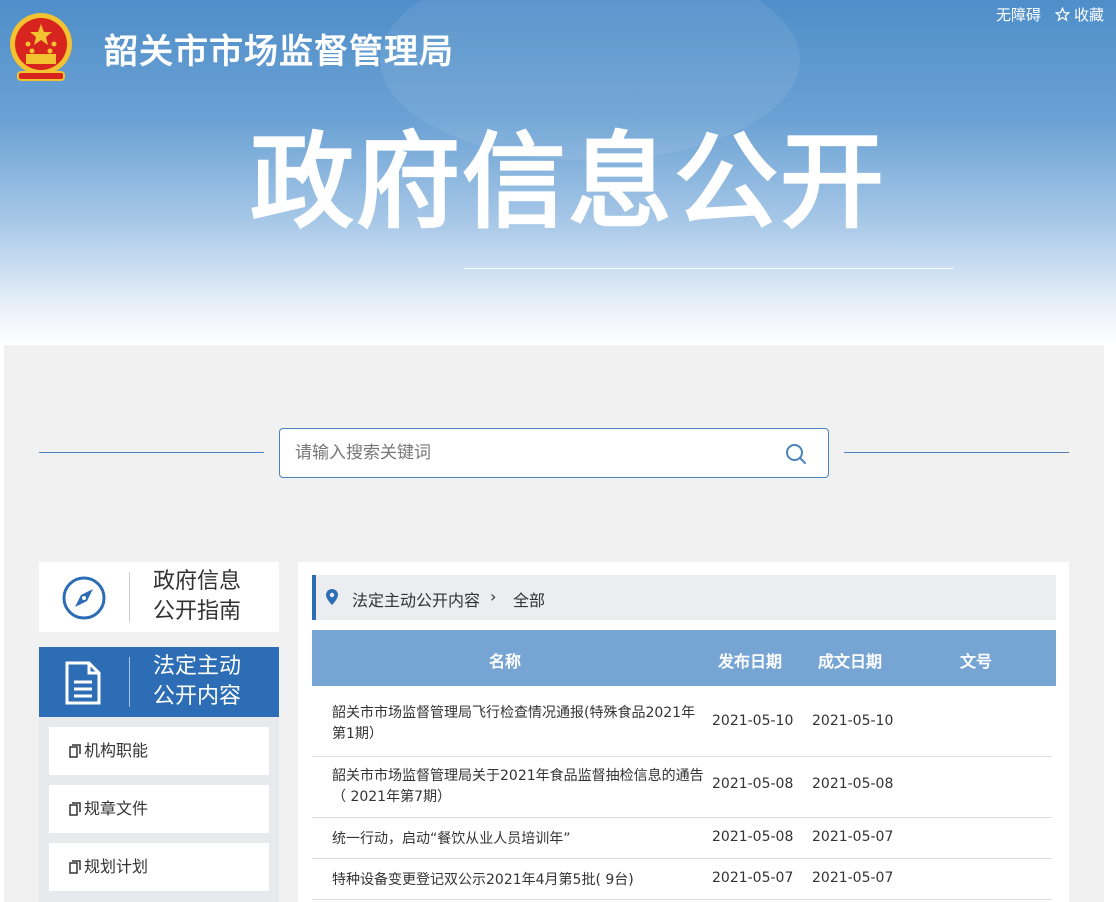  Describe the element at coordinates (853, 721) in the screenshot. I see `row-written-date: 2021-05-10` at that location.